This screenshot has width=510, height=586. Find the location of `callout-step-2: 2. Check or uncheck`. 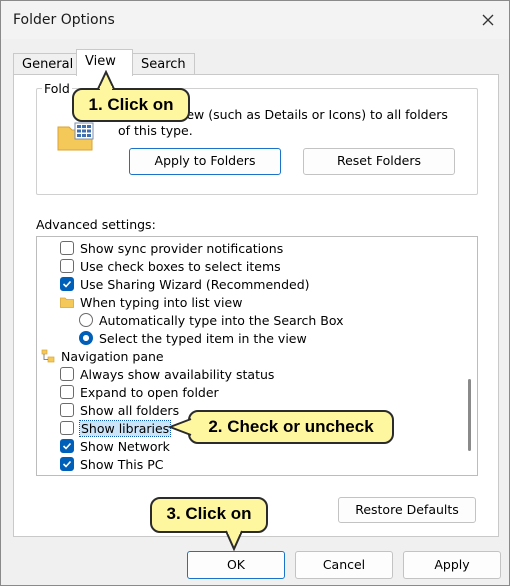

callout-step-2: 2. Check or uncheck is located at coordinates (291, 427).